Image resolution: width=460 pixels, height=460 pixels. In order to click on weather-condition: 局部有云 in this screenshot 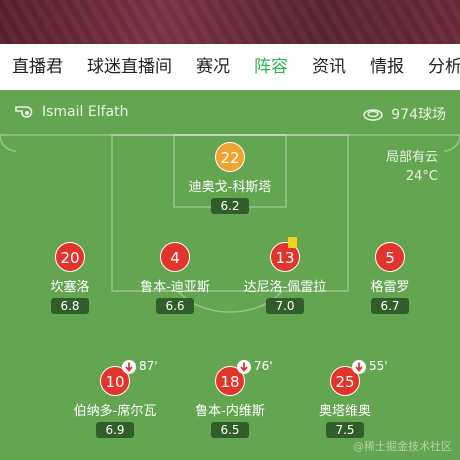, I will do `click(411, 157)`.